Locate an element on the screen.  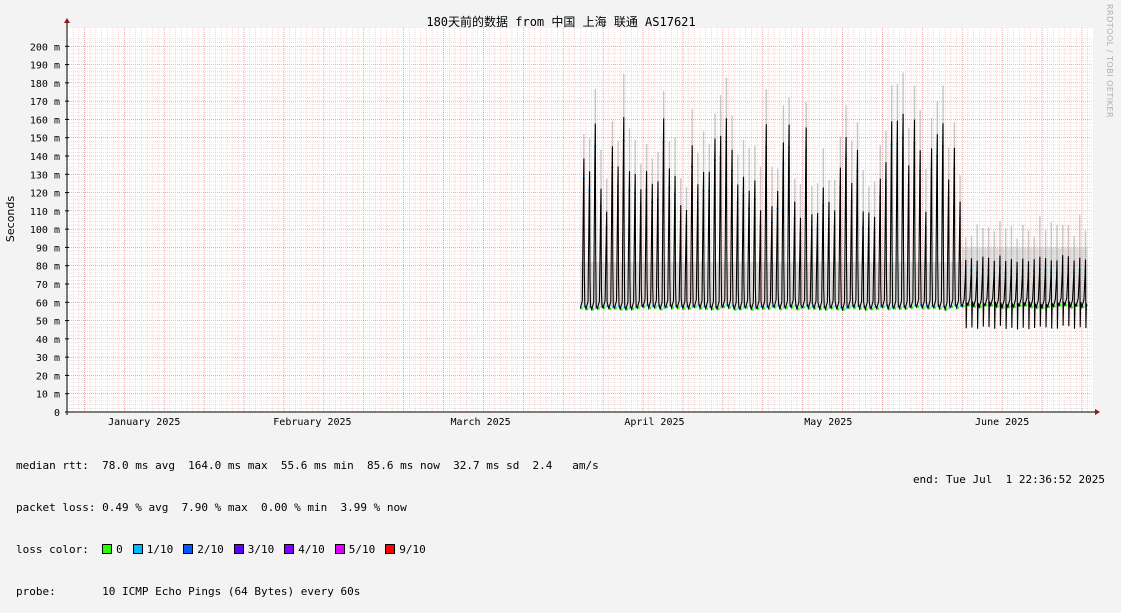
loss-color-item: 5/10 is located at coordinates (355, 549).